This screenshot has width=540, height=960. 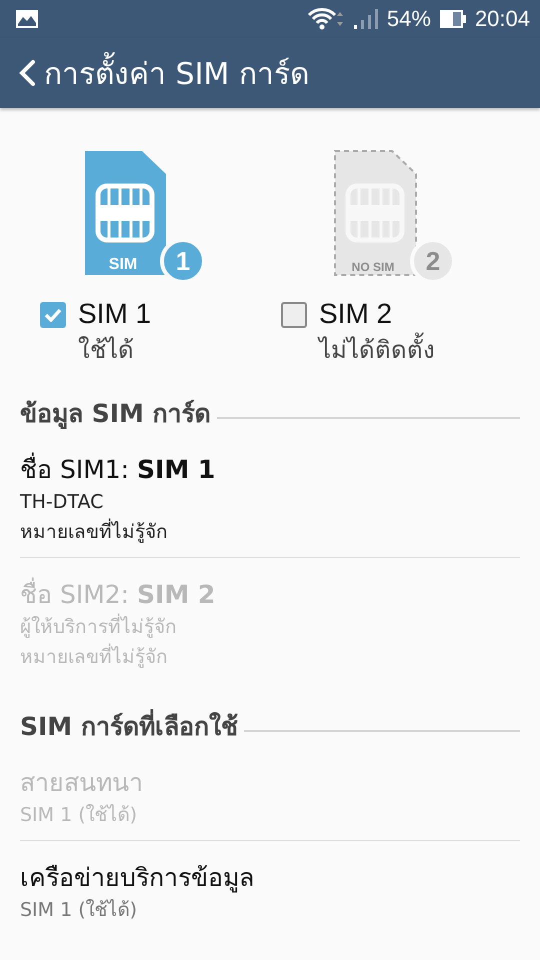 I want to click on item-title: เครือข่ายบริการข้อมูล, so click(x=137, y=878).